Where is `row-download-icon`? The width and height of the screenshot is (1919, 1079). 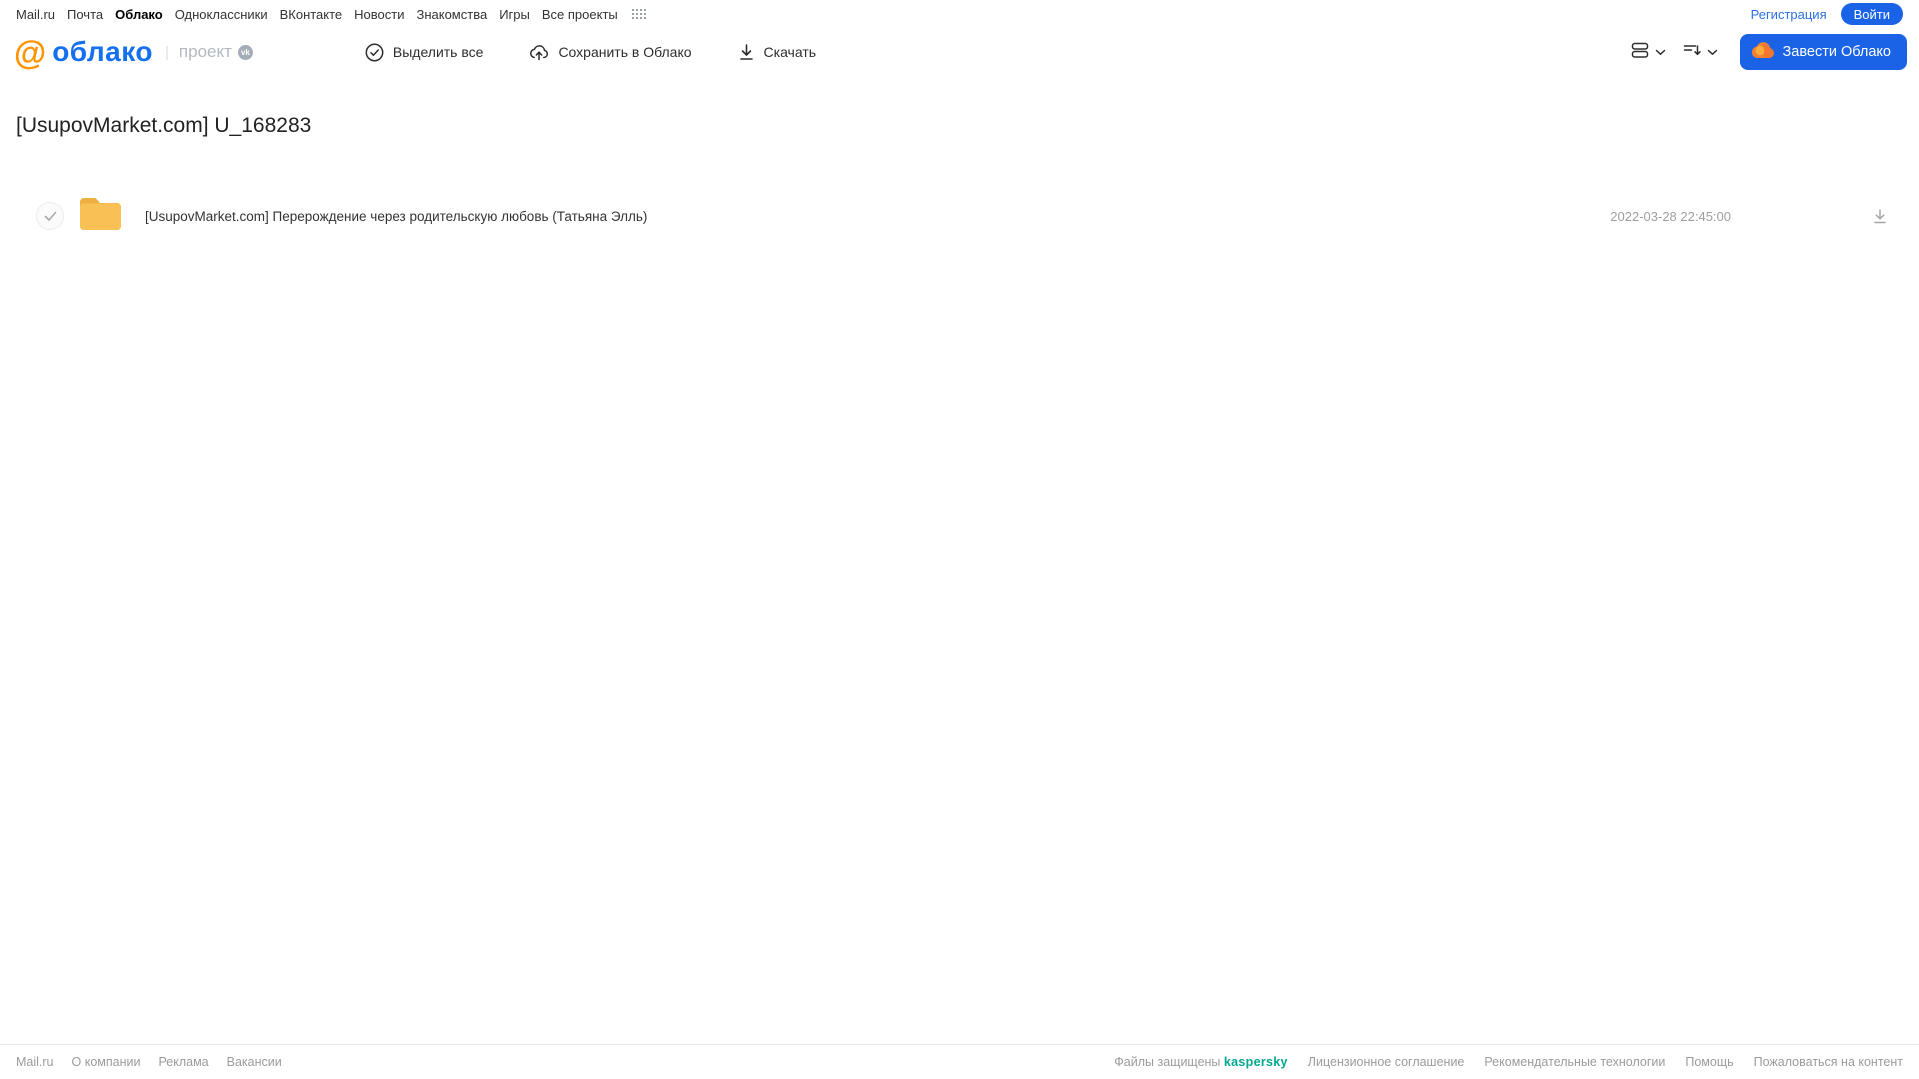
row-download-icon is located at coordinates (1880, 216).